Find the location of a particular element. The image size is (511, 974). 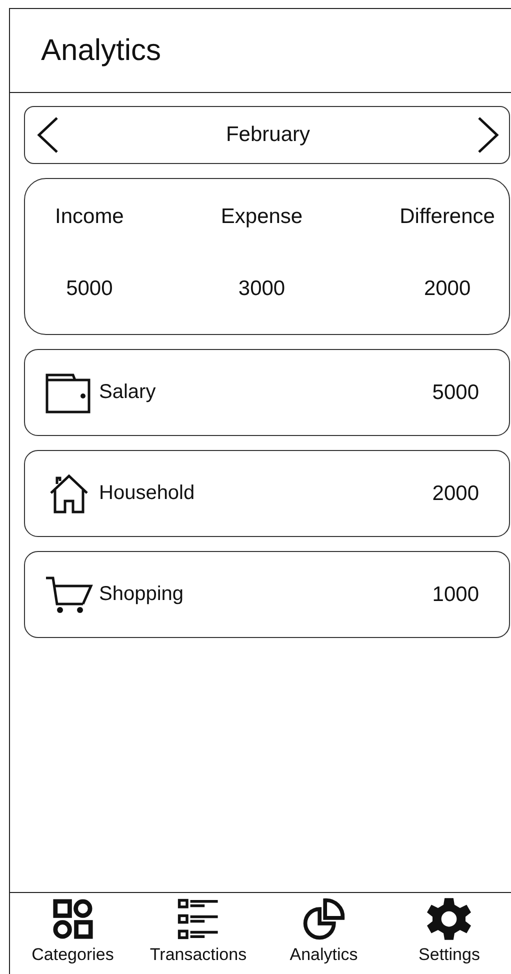

summary-value: 5000 is located at coordinates (89, 289).